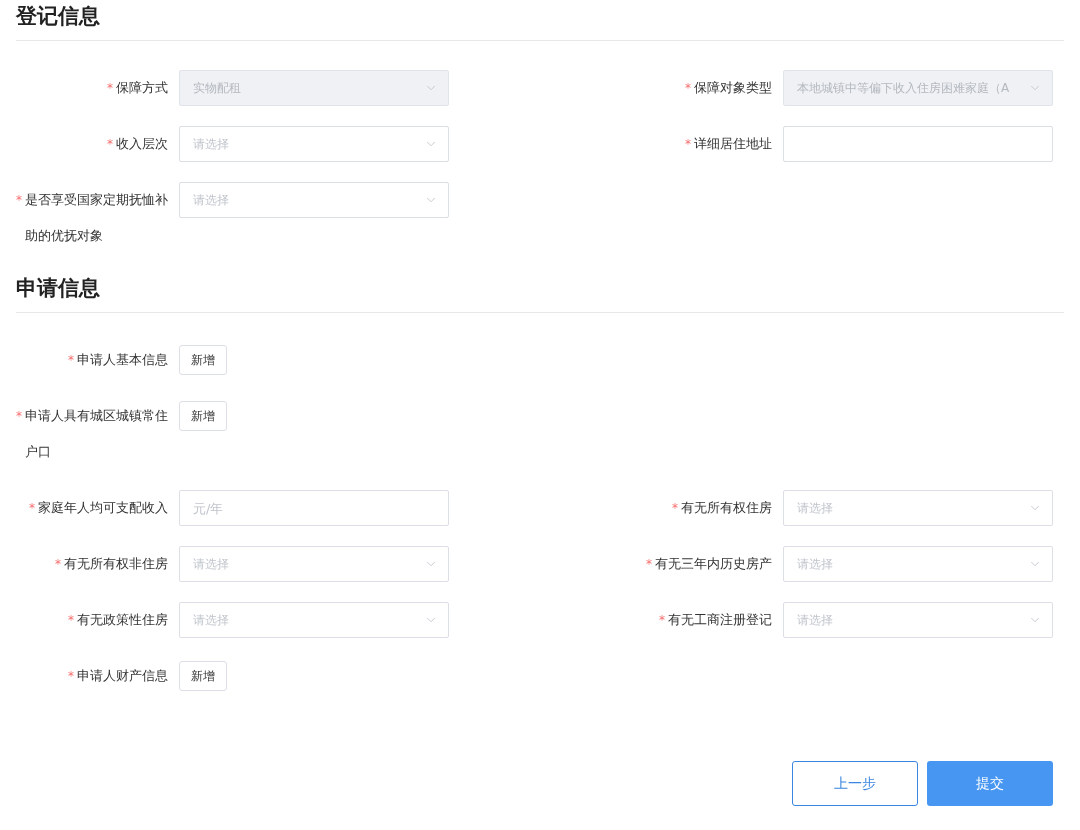  Describe the element at coordinates (116, 564) in the screenshot. I see `field-label: 有无所有权非住房` at that location.